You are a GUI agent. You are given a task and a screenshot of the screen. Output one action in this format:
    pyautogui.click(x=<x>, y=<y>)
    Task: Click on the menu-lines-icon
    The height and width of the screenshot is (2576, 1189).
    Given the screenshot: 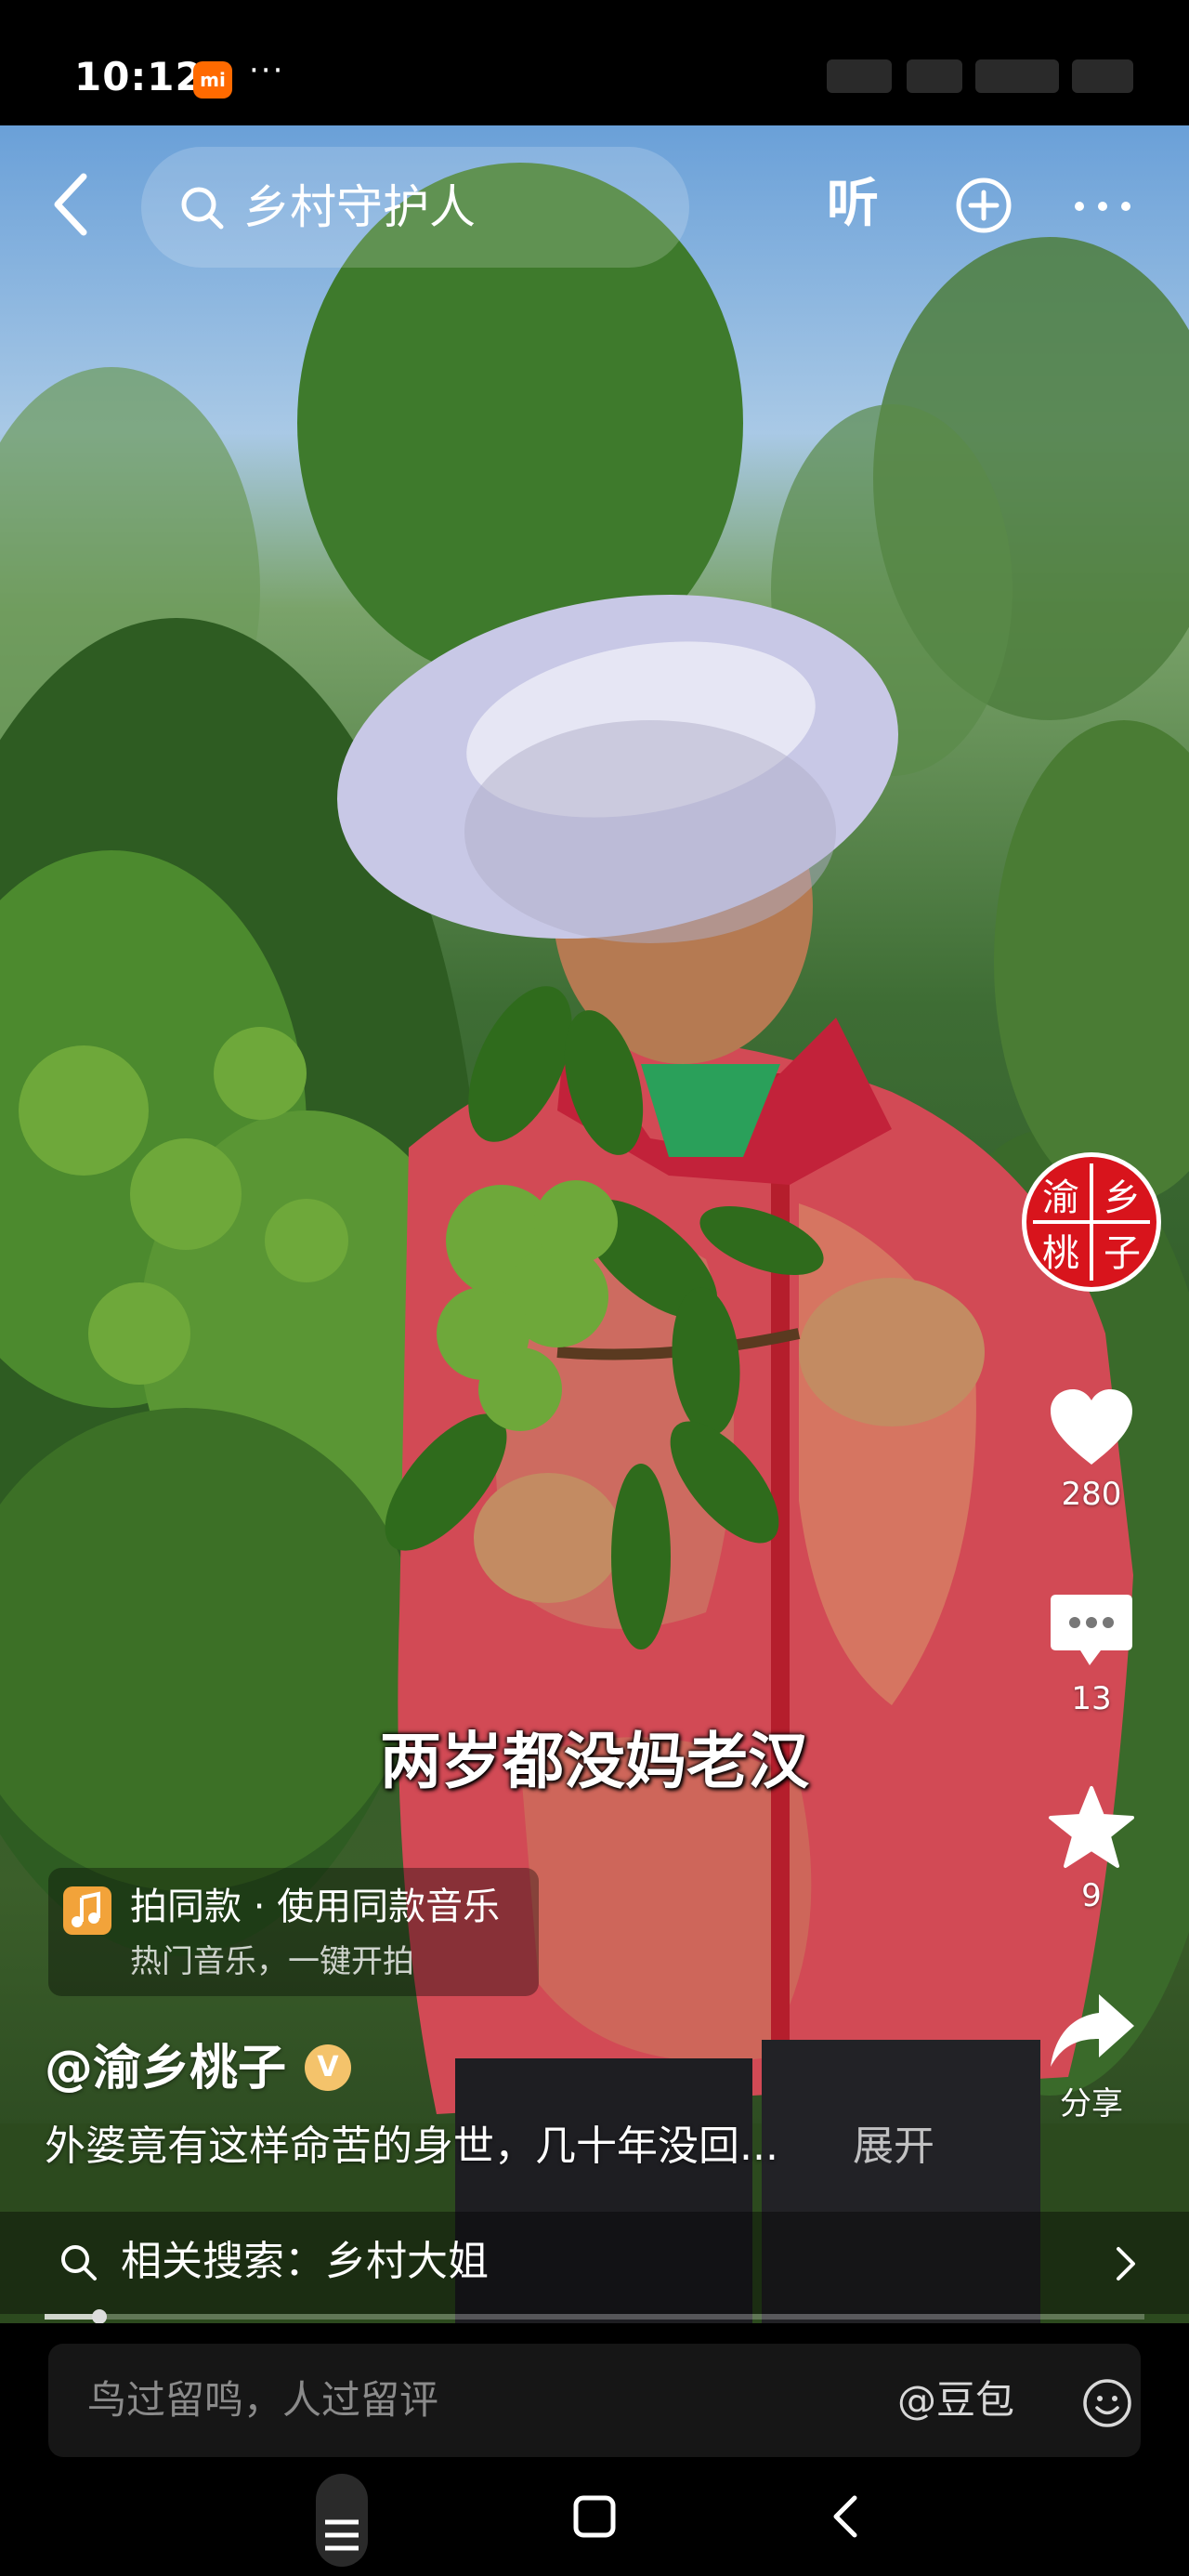 What is the action you would take?
    pyautogui.click(x=342, y=2535)
    